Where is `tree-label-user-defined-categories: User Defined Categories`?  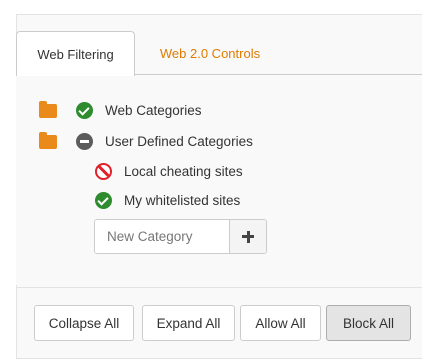
tree-label-user-defined-categories: User Defined Categories is located at coordinates (179, 141).